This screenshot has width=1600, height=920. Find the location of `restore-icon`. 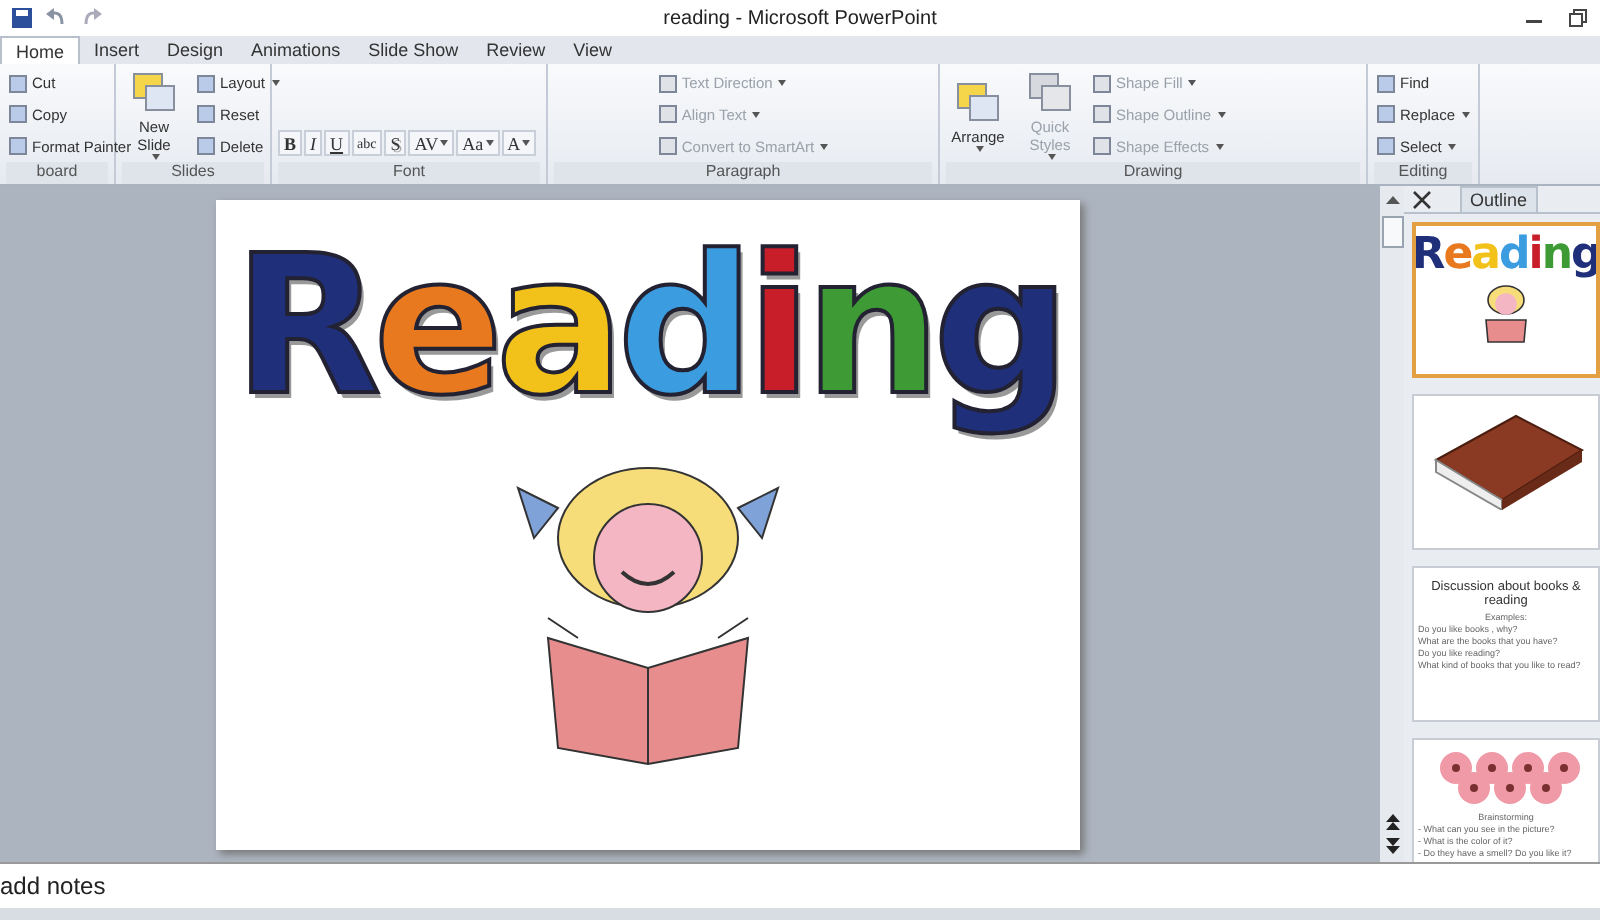

restore-icon is located at coordinates (1578, 18).